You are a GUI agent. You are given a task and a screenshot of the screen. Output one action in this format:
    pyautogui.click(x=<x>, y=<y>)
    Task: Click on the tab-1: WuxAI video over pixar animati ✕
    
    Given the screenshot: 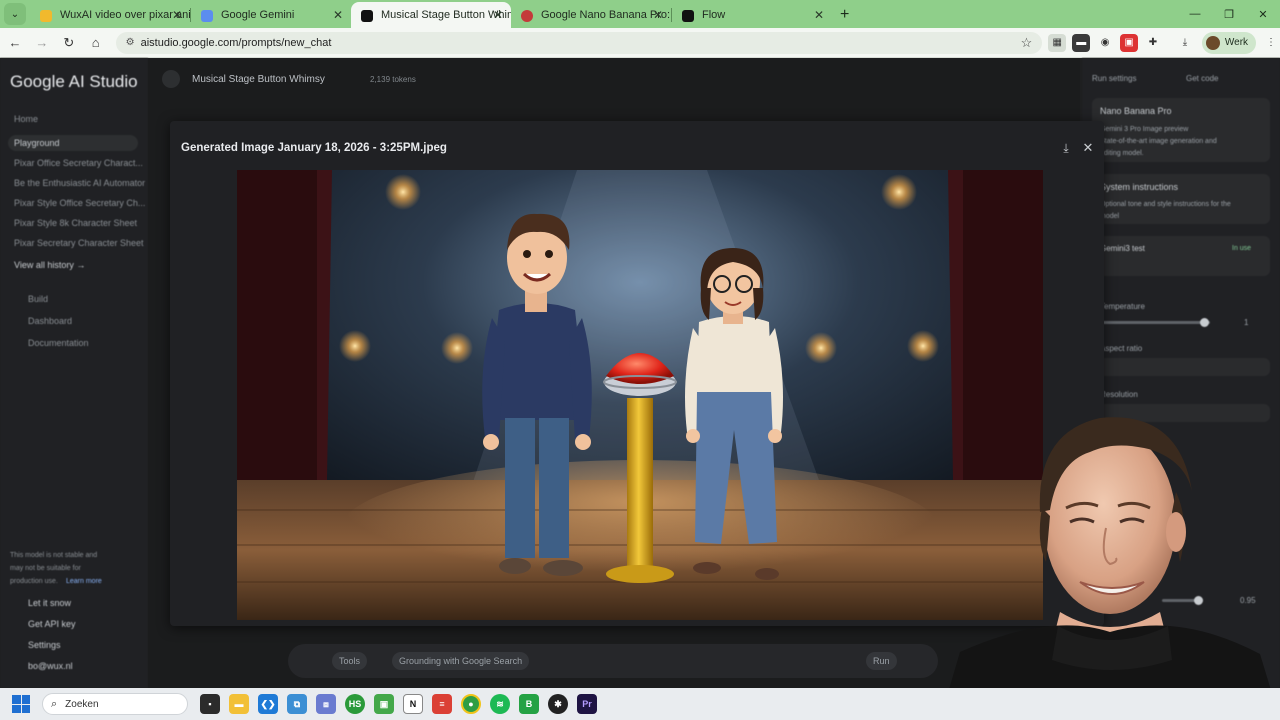 What is the action you would take?
    pyautogui.click(x=110, y=15)
    